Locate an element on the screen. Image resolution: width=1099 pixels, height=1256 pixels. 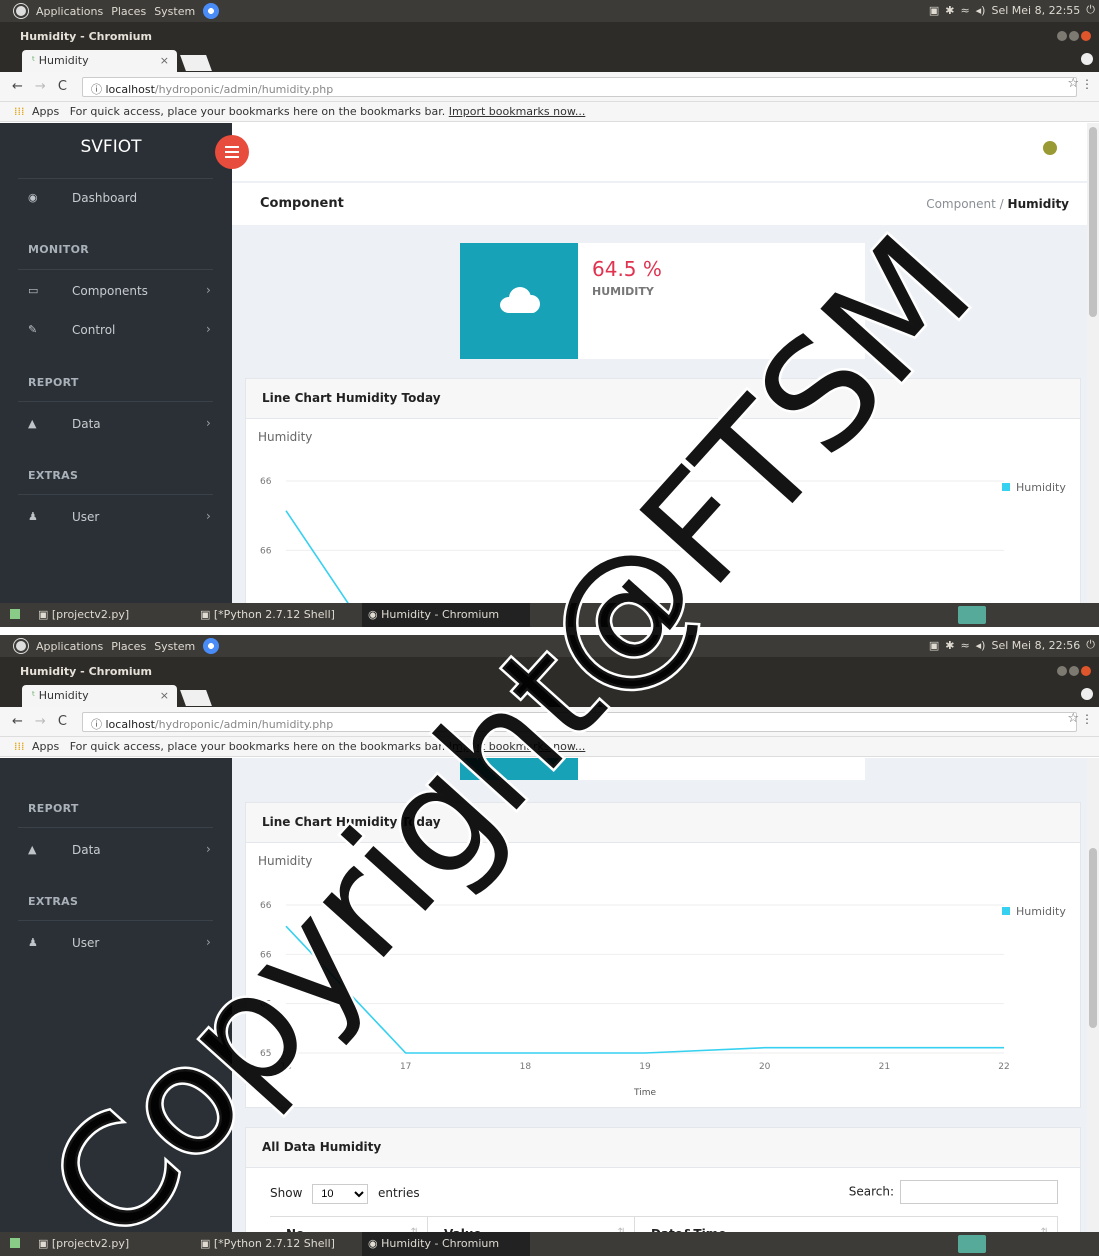
brand-title: SVFIOT is located at coordinates (116, 147).